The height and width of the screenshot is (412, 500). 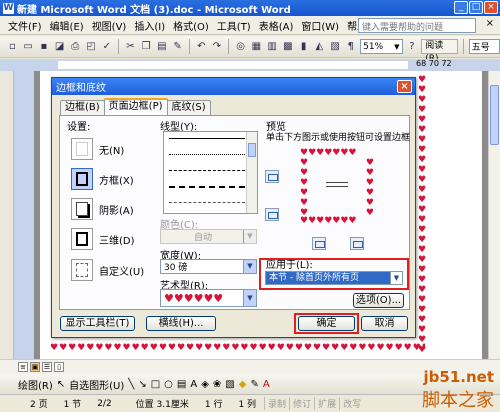 What do you see at coordinates (28, 47) in the screenshot?
I see `open-icon: ▭` at bounding box center [28, 47].